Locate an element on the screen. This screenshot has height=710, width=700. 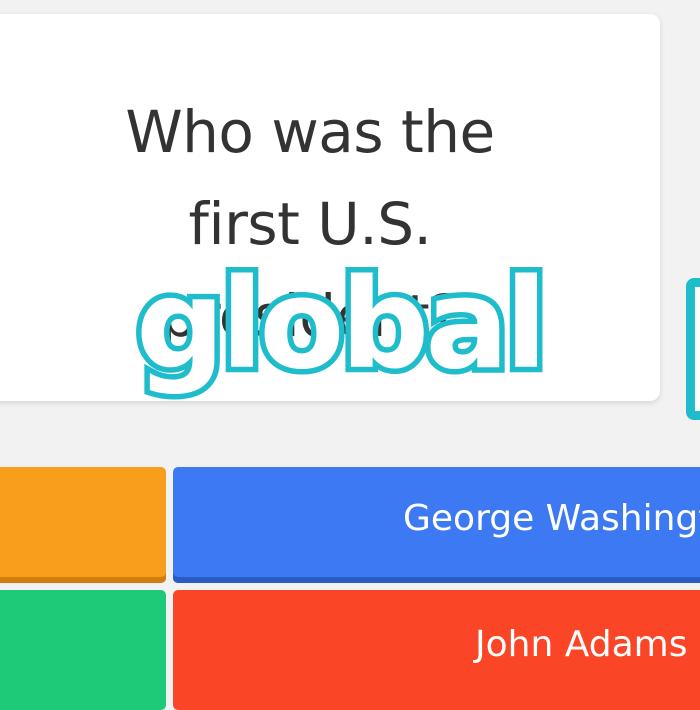
answer-option-2: George Washington is located at coordinates (436, 525).